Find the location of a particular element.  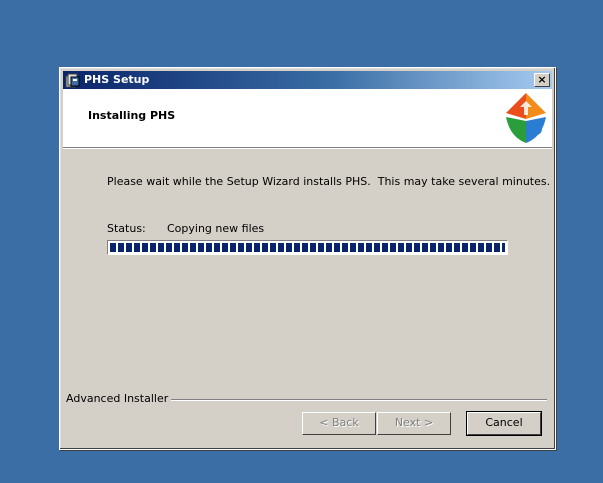

setup-app-icon is located at coordinates (72, 80).